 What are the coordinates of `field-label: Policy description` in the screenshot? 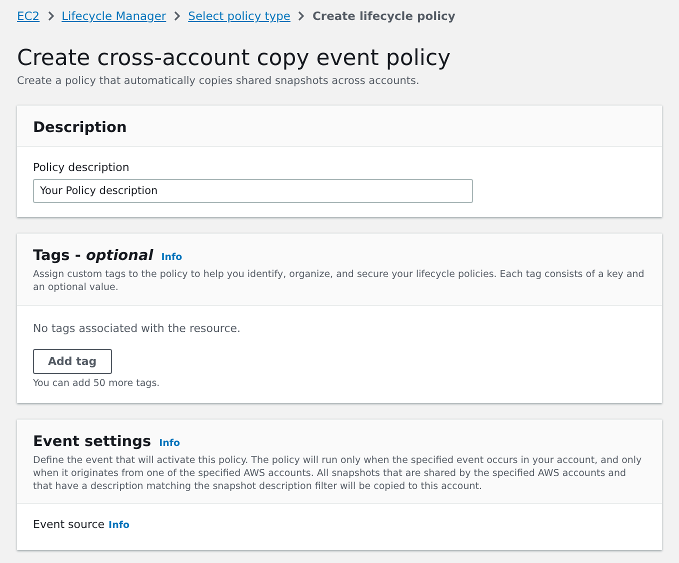 It's located at (81, 167).